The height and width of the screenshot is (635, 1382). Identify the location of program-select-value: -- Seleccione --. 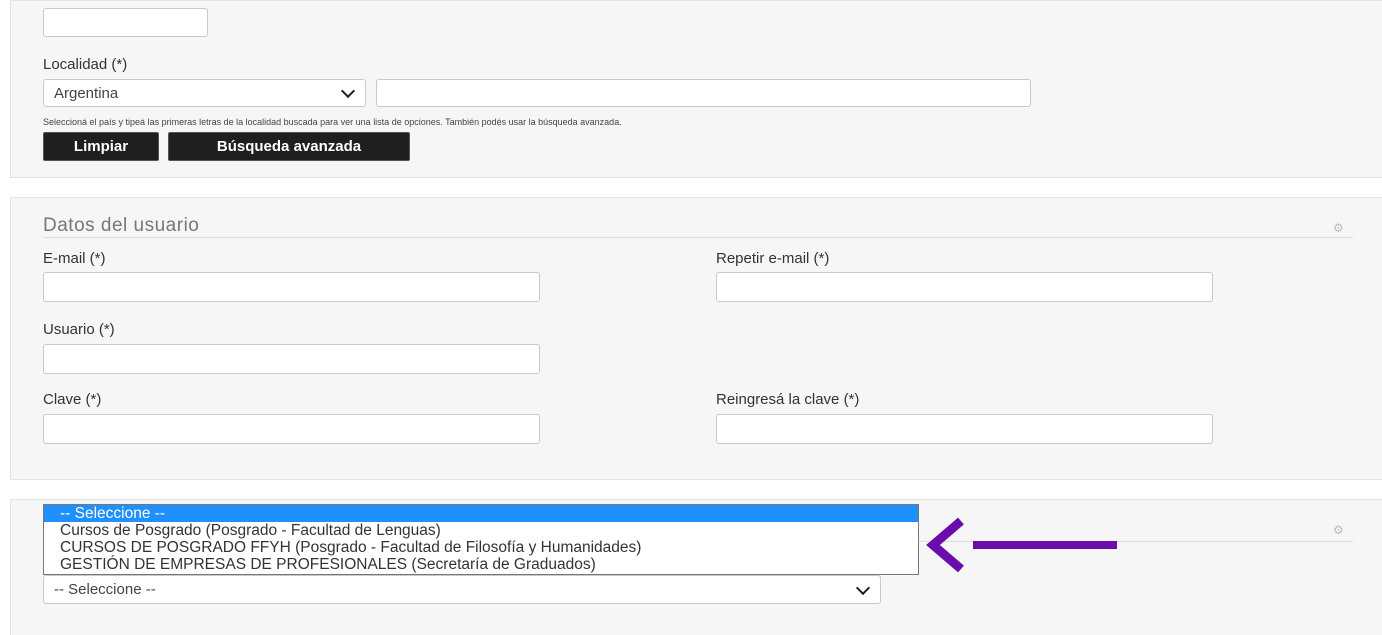
(105, 589).